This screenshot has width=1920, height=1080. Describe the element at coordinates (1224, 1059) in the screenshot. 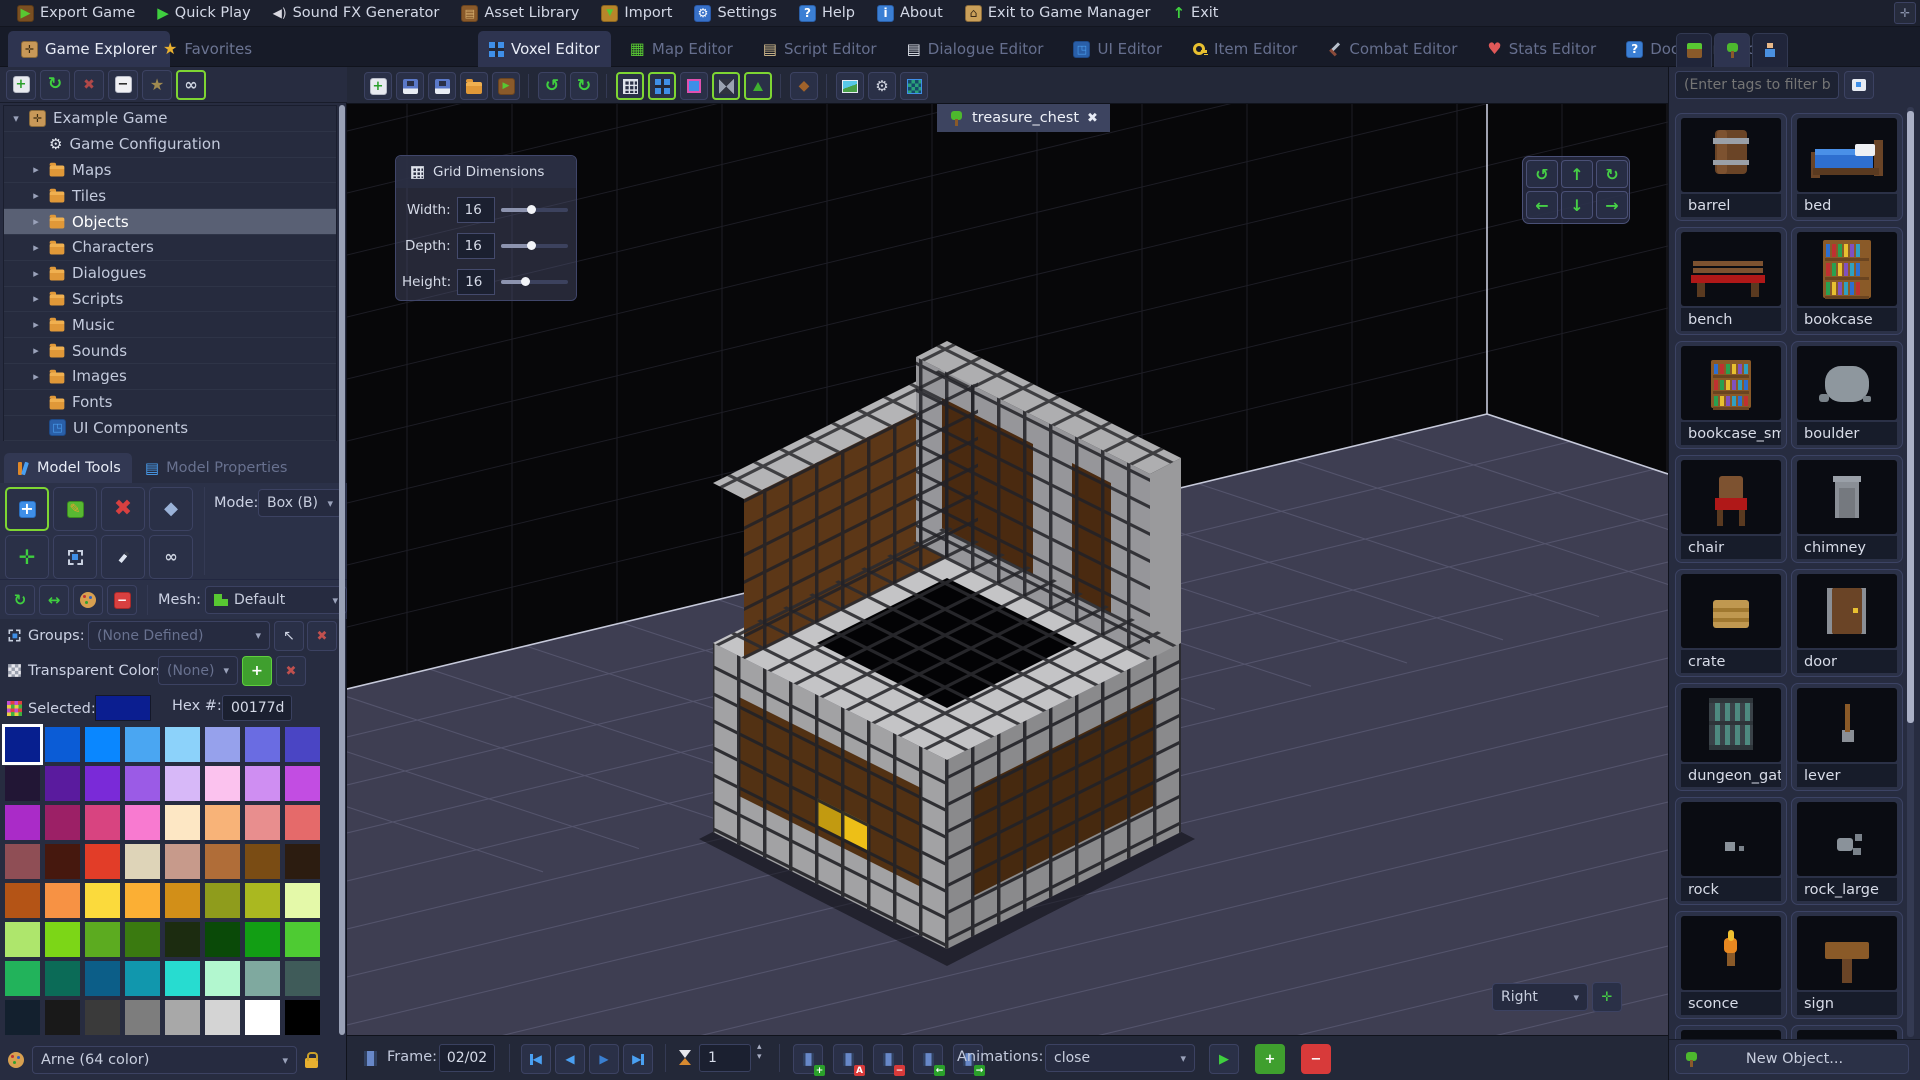

I see `play-animation-button: ▶` at that location.